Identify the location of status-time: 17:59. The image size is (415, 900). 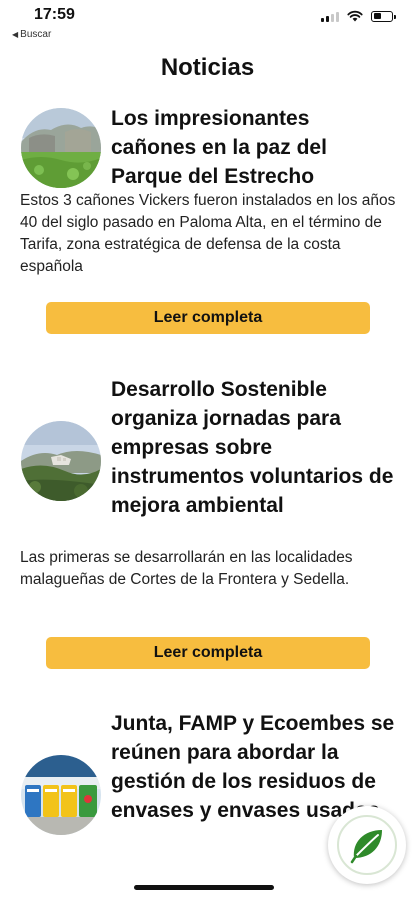
(54, 14).